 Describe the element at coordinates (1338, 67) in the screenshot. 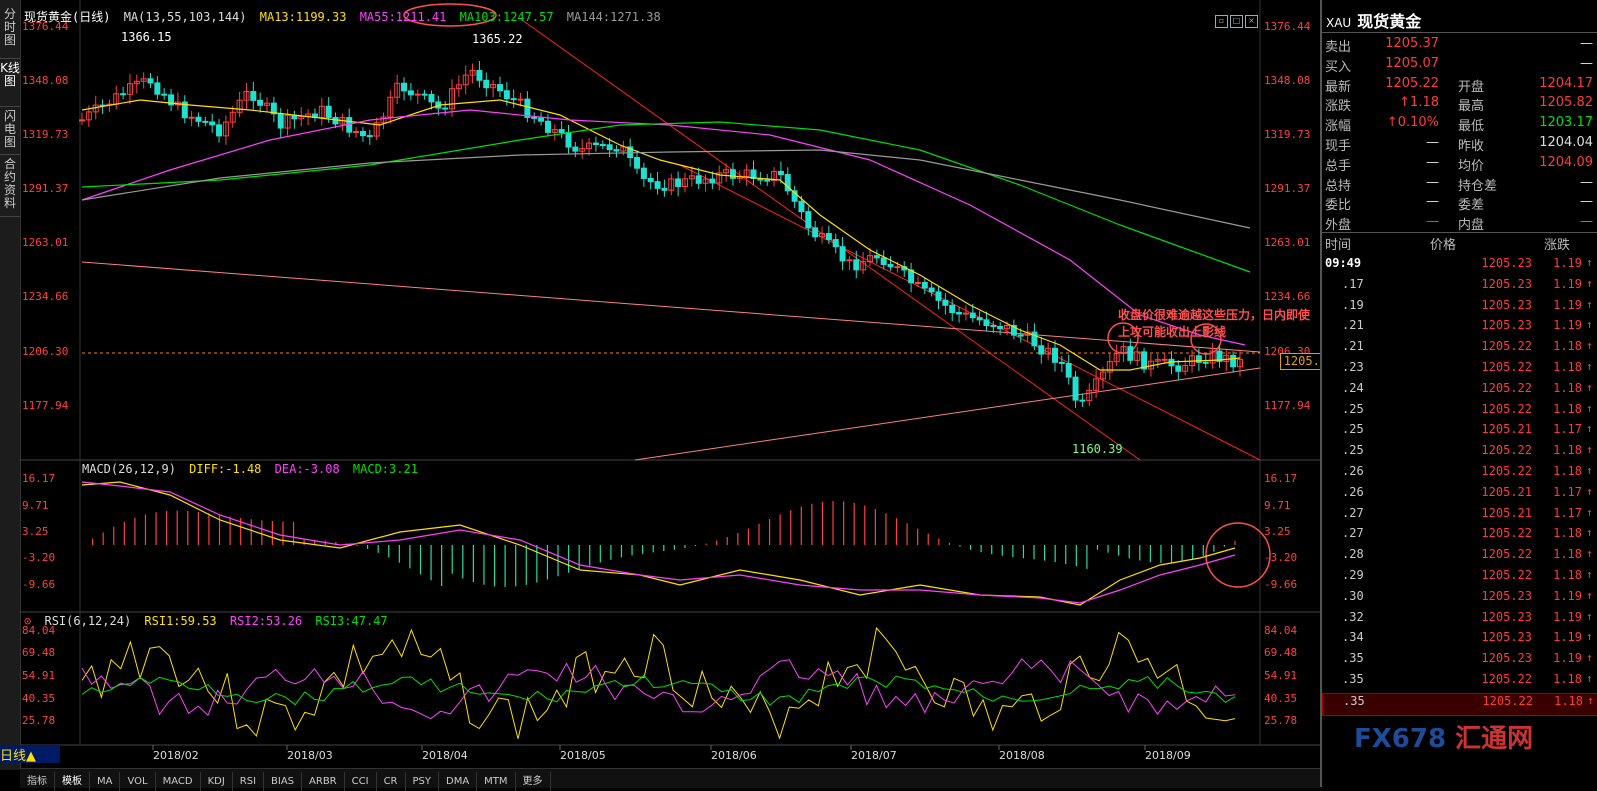

I see `quote-key: 买入` at that location.